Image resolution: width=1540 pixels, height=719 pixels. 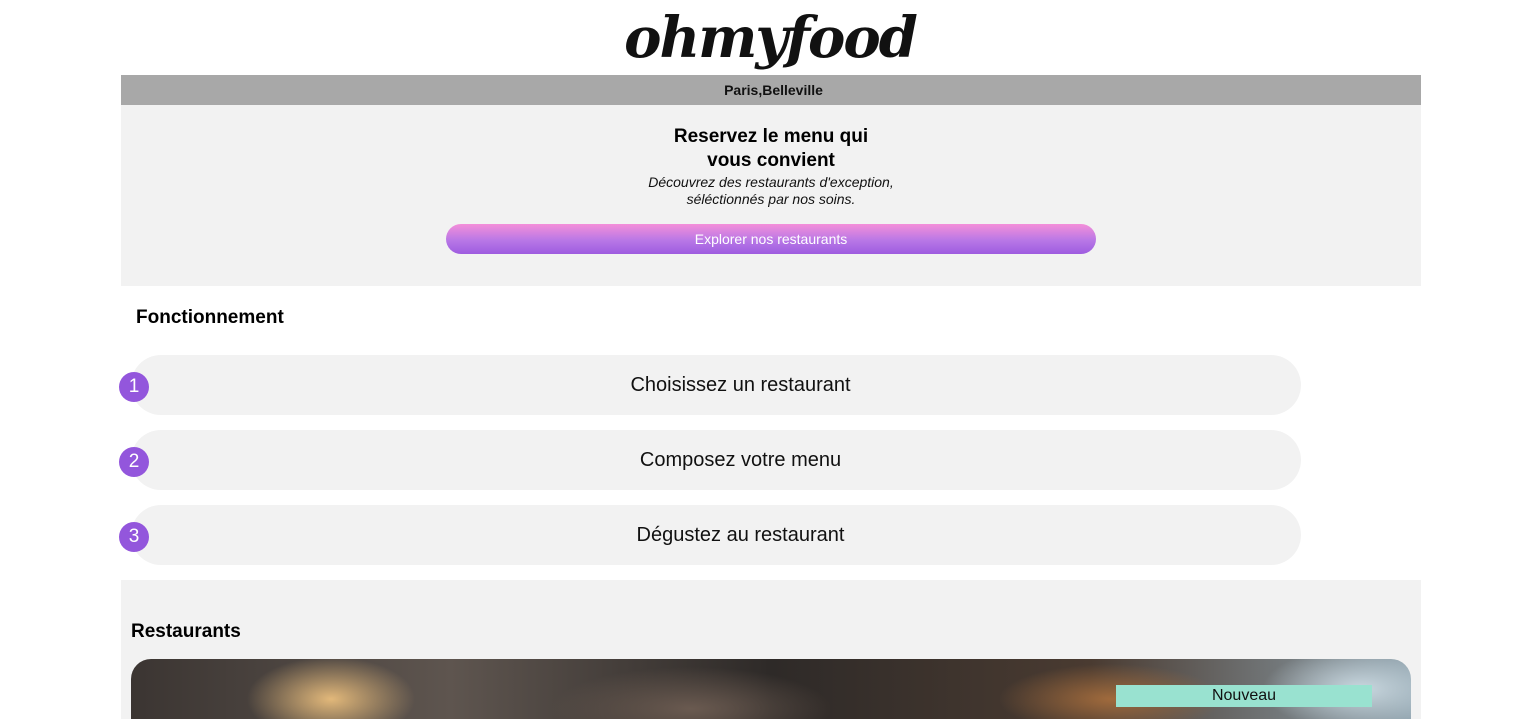 I want to click on step-eat-at-restaurant: Dégustez au restaurant, so click(x=716, y=535).